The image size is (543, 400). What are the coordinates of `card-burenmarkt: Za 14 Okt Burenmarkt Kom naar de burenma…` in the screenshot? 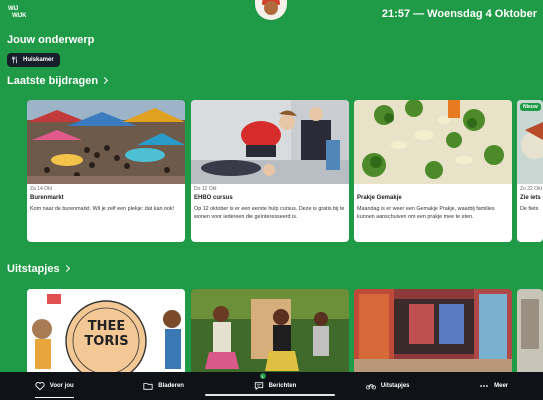 It's located at (106, 171).